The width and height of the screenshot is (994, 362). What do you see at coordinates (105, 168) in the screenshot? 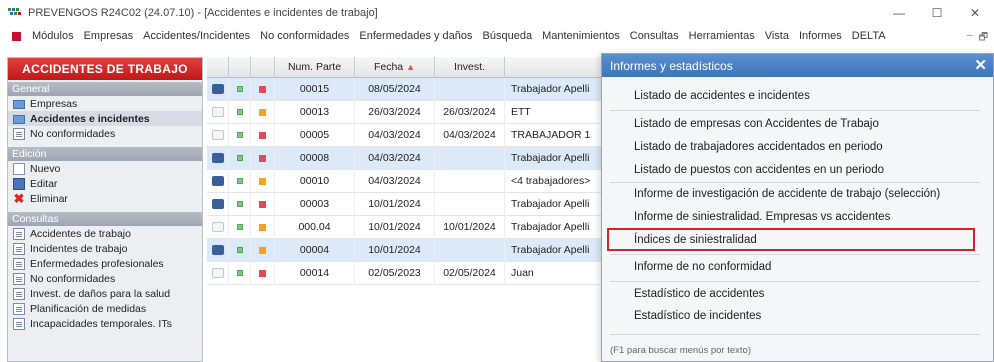
I see `nav-item-nuevo: Nuevo` at bounding box center [105, 168].